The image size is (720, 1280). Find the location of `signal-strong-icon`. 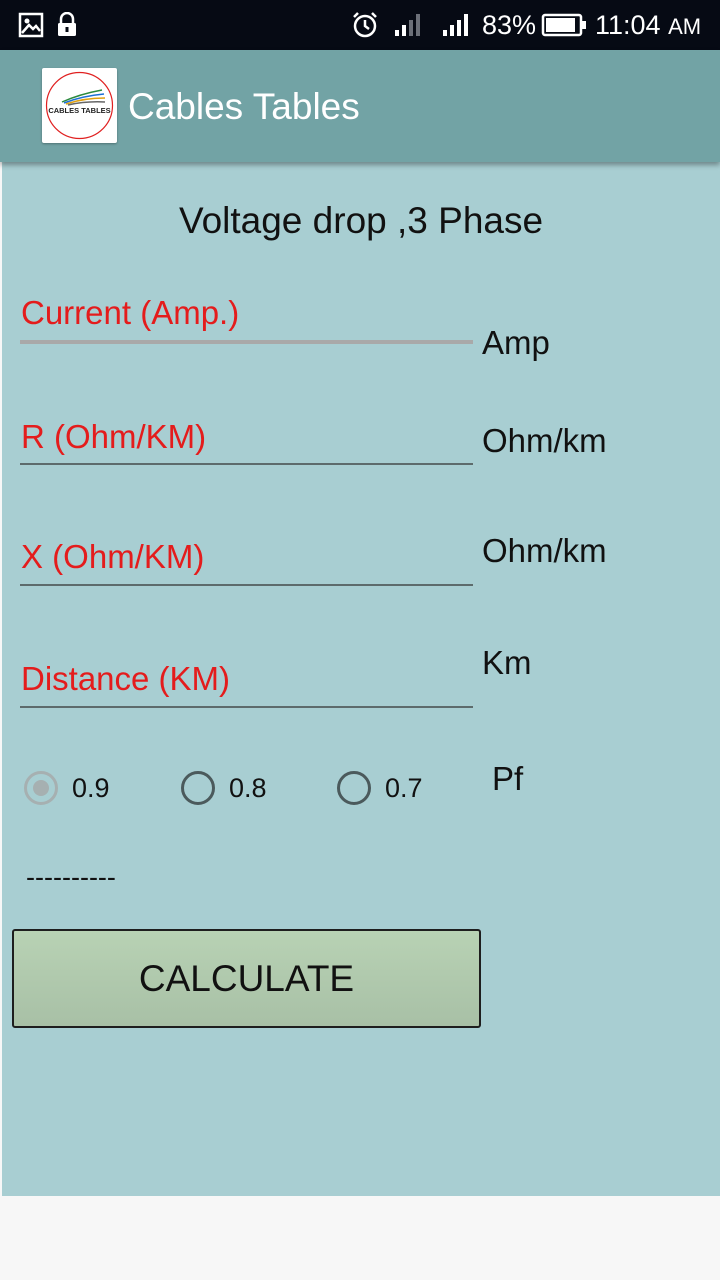

signal-strong-icon is located at coordinates (456, 25).